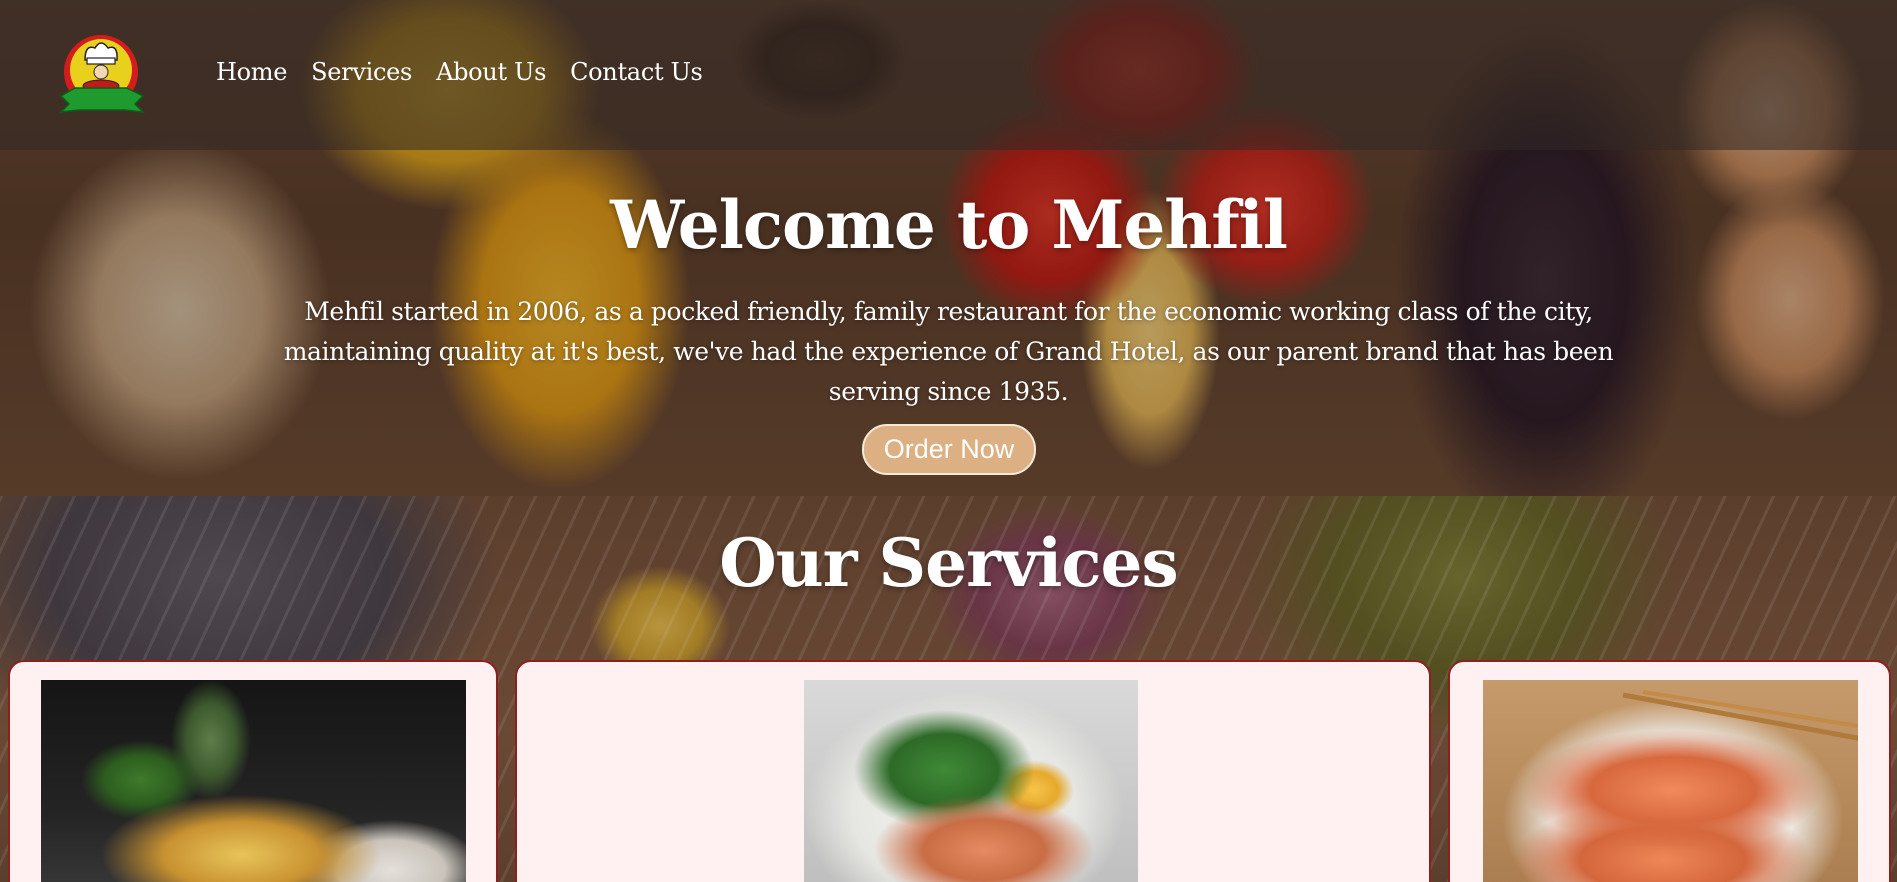 This screenshot has width=1897, height=882. I want to click on nav-about-link: About Us, so click(491, 72).